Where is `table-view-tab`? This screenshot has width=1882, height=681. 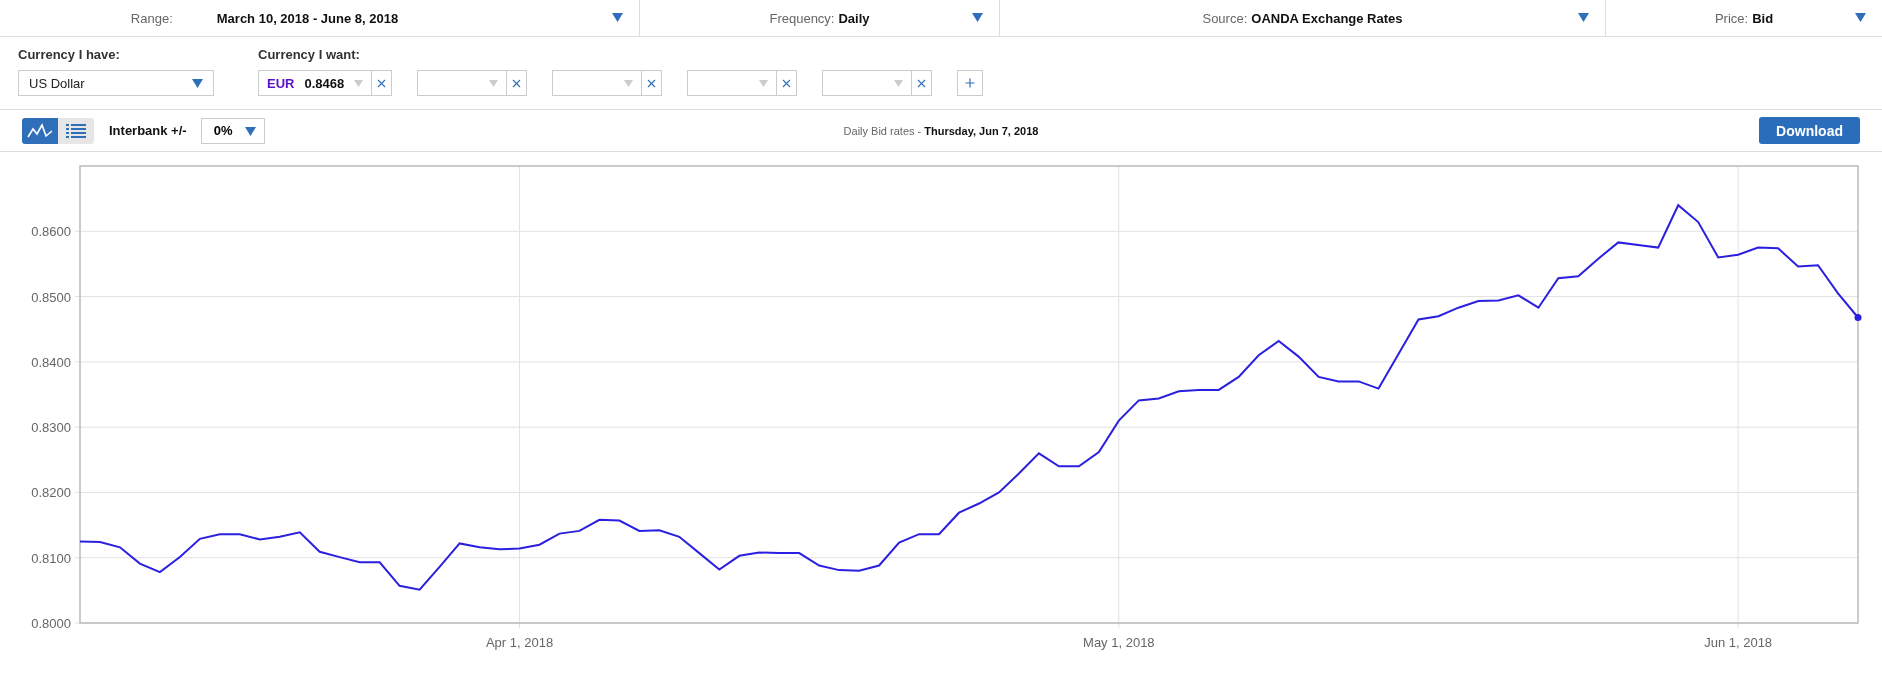 table-view-tab is located at coordinates (76, 130).